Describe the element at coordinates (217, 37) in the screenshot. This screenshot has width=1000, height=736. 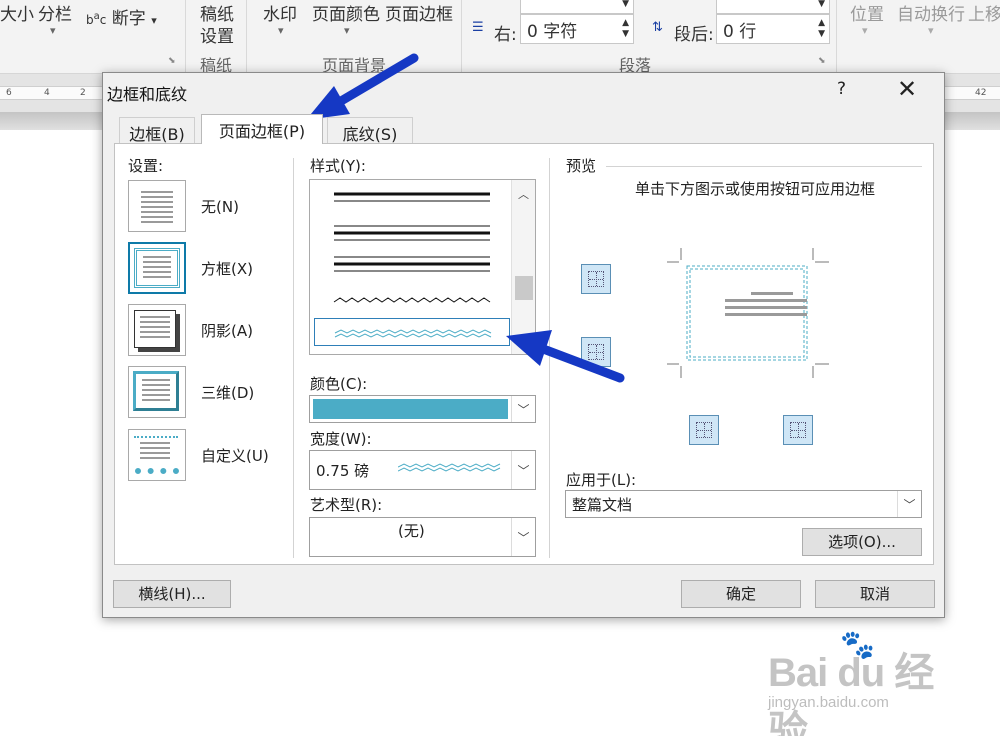
I see `manuscript-button-line2: 设置` at that location.